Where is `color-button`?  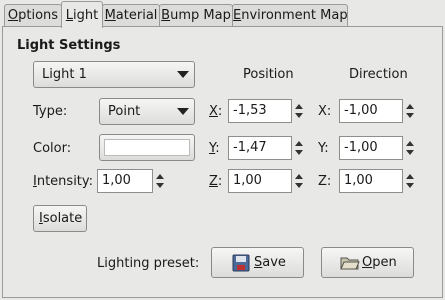 color-button is located at coordinates (147, 147).